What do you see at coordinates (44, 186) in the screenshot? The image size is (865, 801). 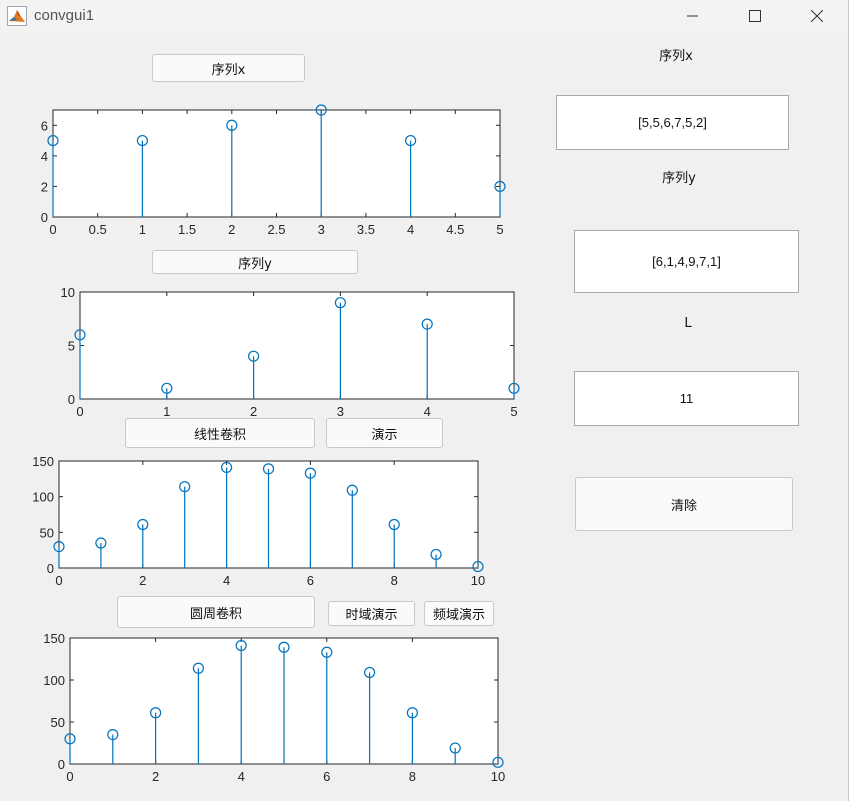 I see `y-tick-label: 2` at bounding box center [44, 186].